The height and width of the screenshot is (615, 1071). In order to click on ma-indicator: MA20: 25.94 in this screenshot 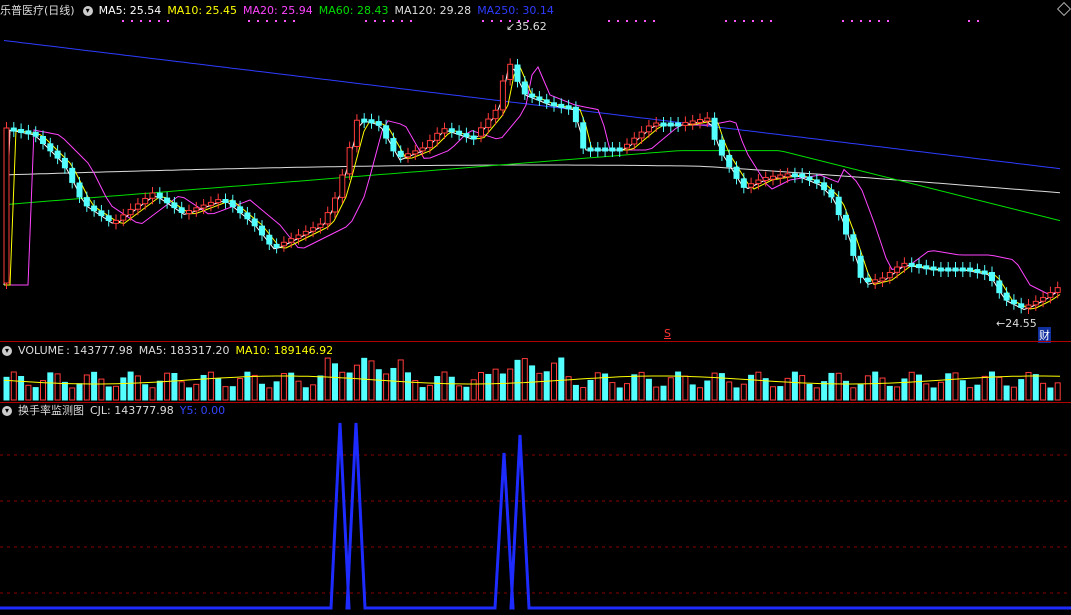, I will do `click(278, 10)`.